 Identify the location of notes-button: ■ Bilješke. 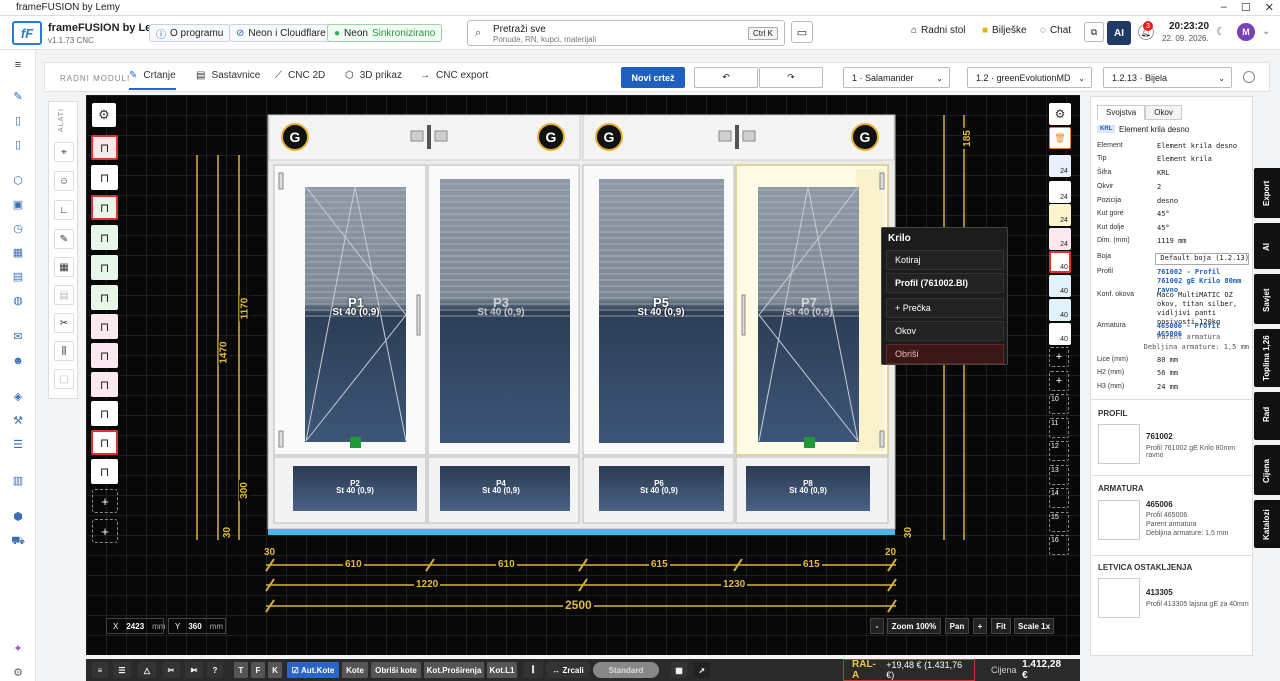
(1004, 30).